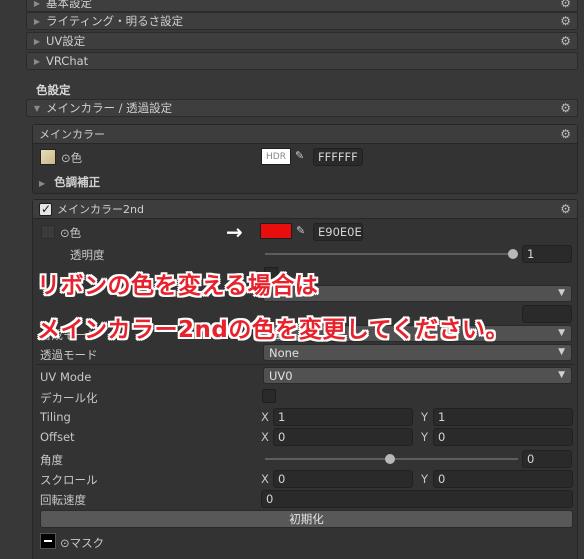  Describe the element at coordinates (69, 398) in the screenshot. I see `decal-label: デカール化` at that location.